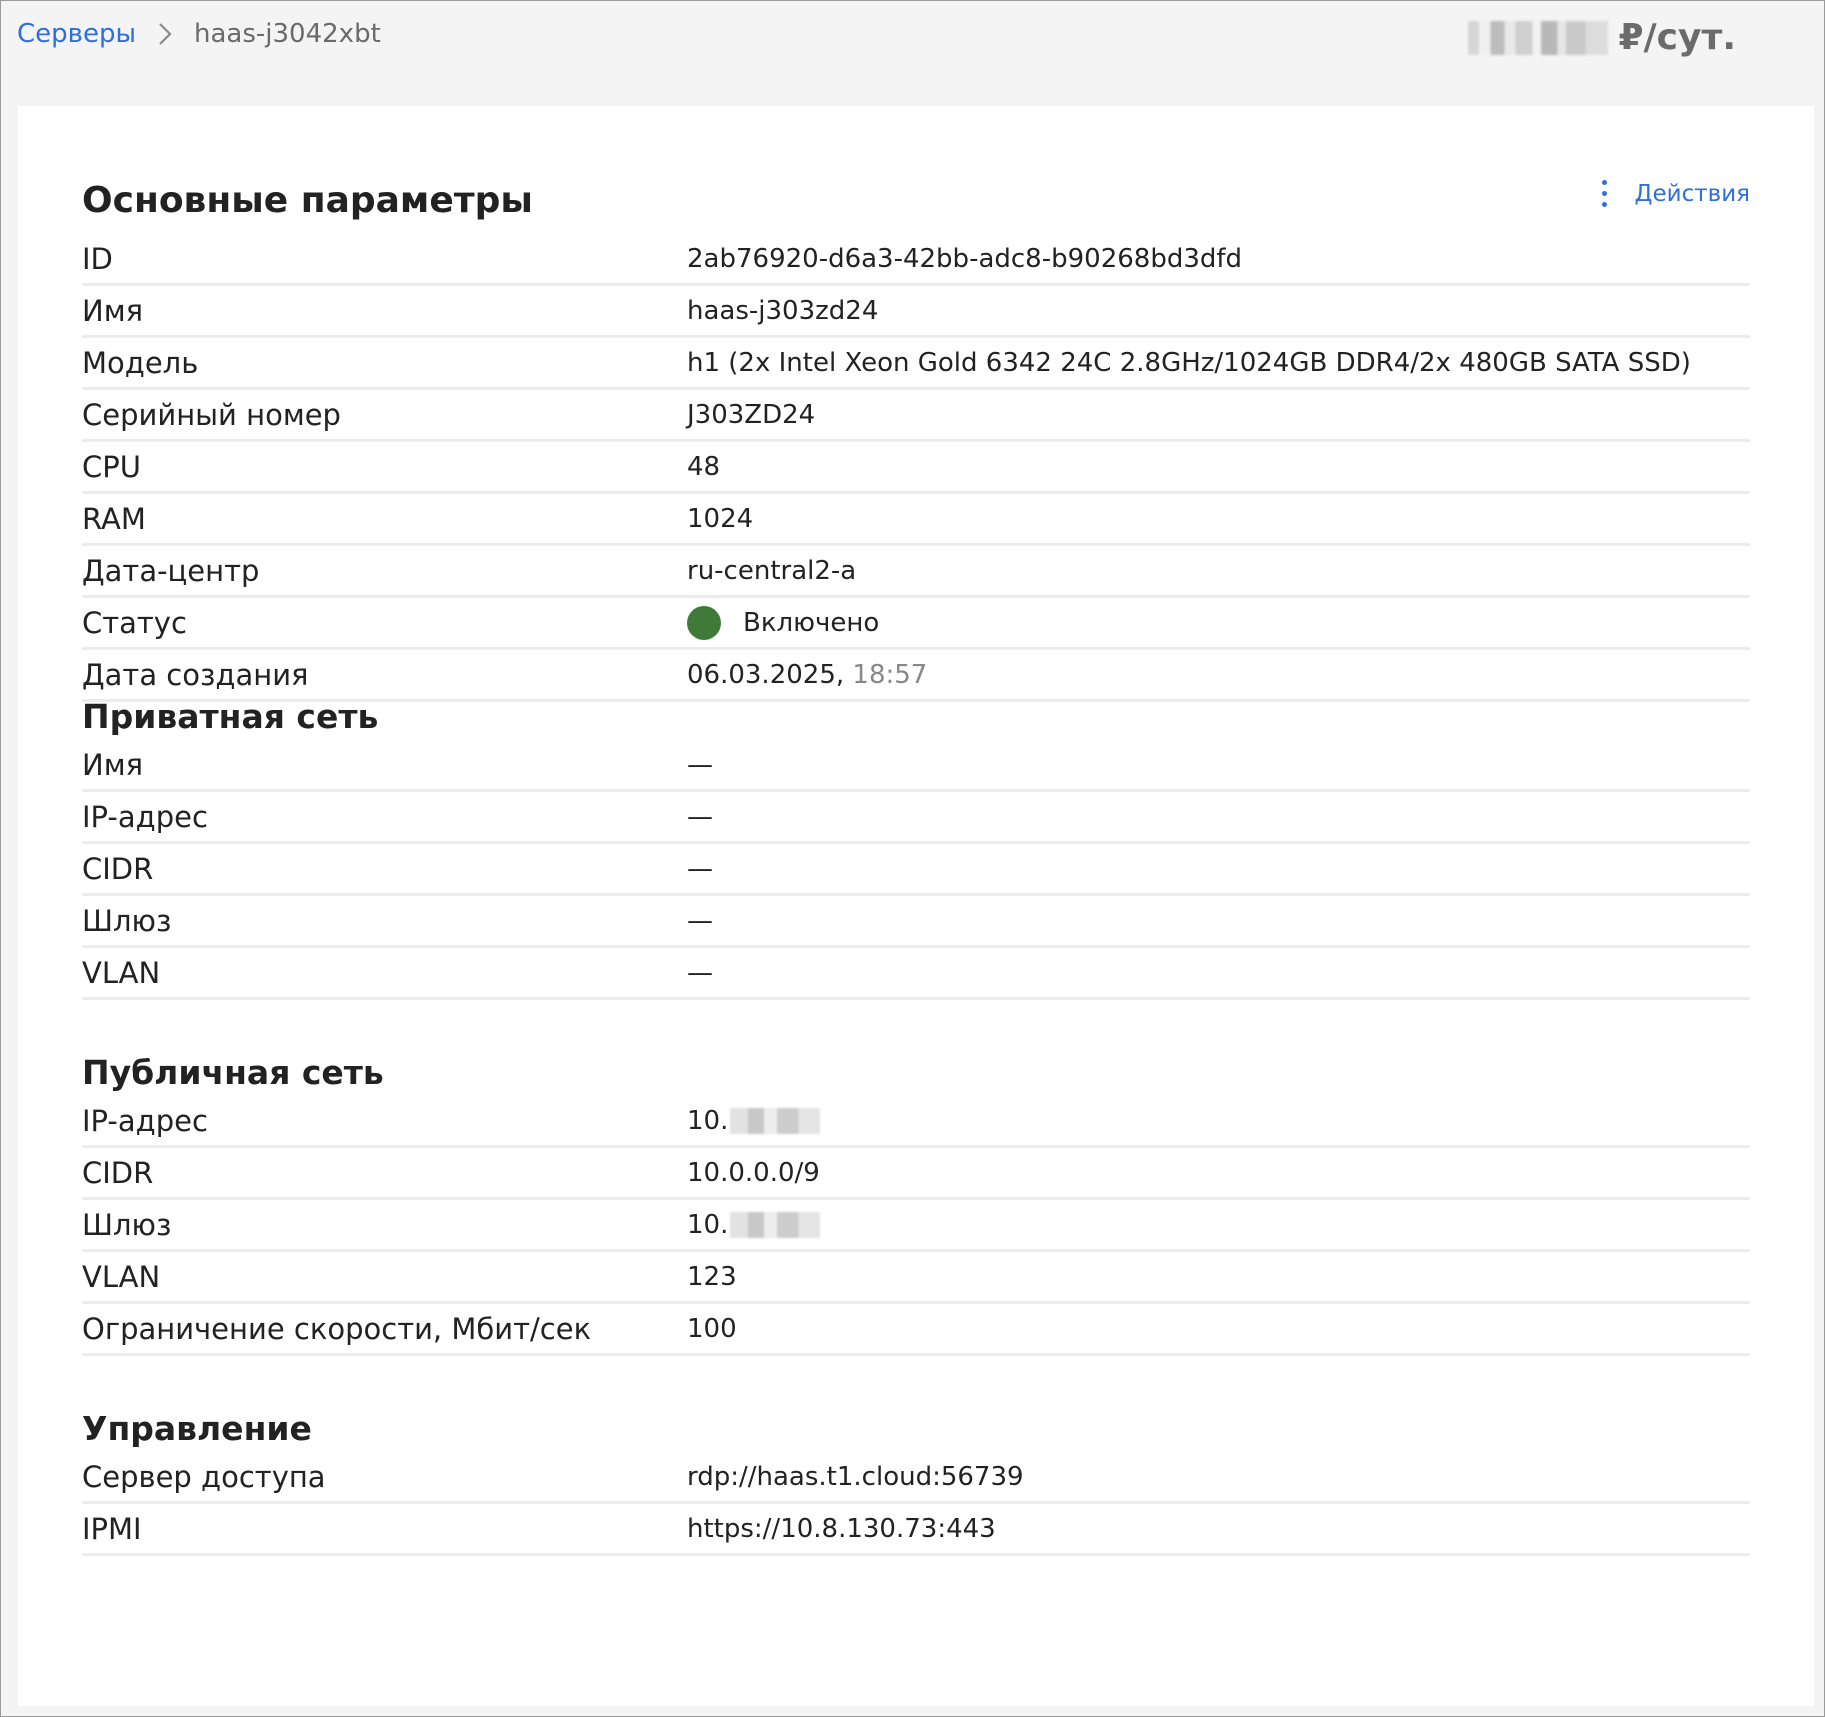 The width and height of the screenshot is (1825, 1717). I want to click on param-row-id: ID 2ab76920-d6a3-42bb-adc8-b90268bd3dfd, so click(916, 260).